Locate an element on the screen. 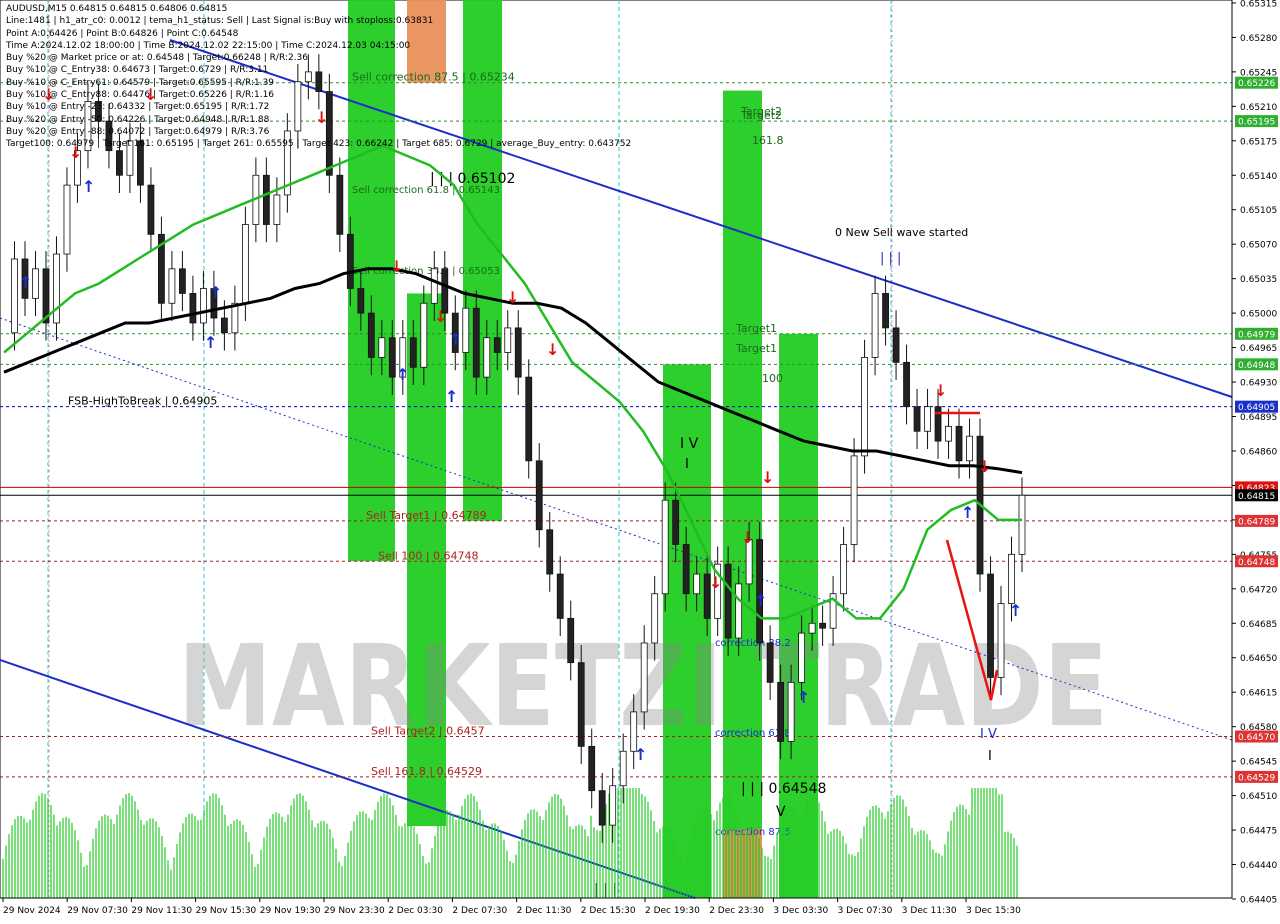 The height and width of the screenshot is (924, 1280). y-tick-label: 0.65280 is located at coordinates (1258, 39).